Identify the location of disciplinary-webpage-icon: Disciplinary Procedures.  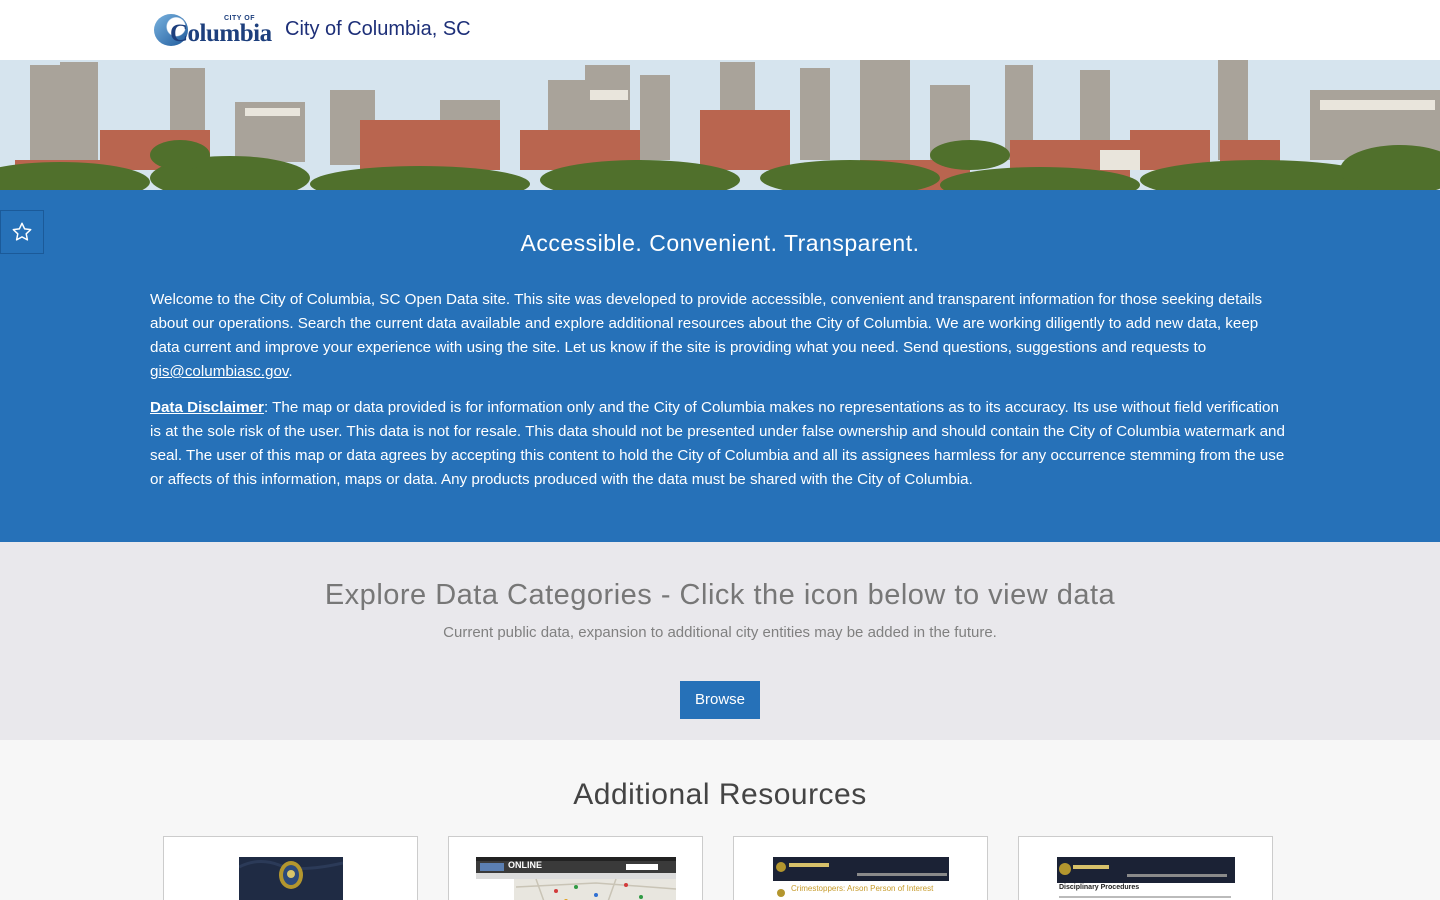
(1146, 878).